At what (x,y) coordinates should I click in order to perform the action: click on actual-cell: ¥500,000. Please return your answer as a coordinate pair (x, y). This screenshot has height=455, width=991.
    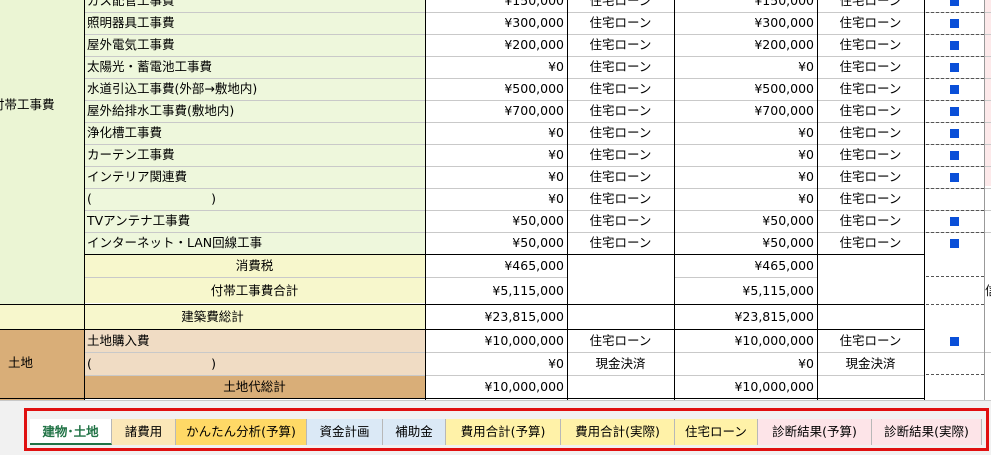
    Looking at the image, I should click on (745, 89).